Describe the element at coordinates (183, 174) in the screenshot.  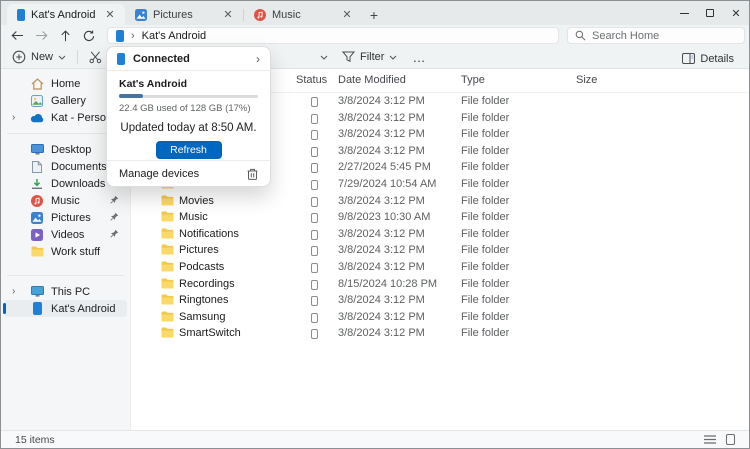
I see `manage-devices-link: Manage devices` at that location.